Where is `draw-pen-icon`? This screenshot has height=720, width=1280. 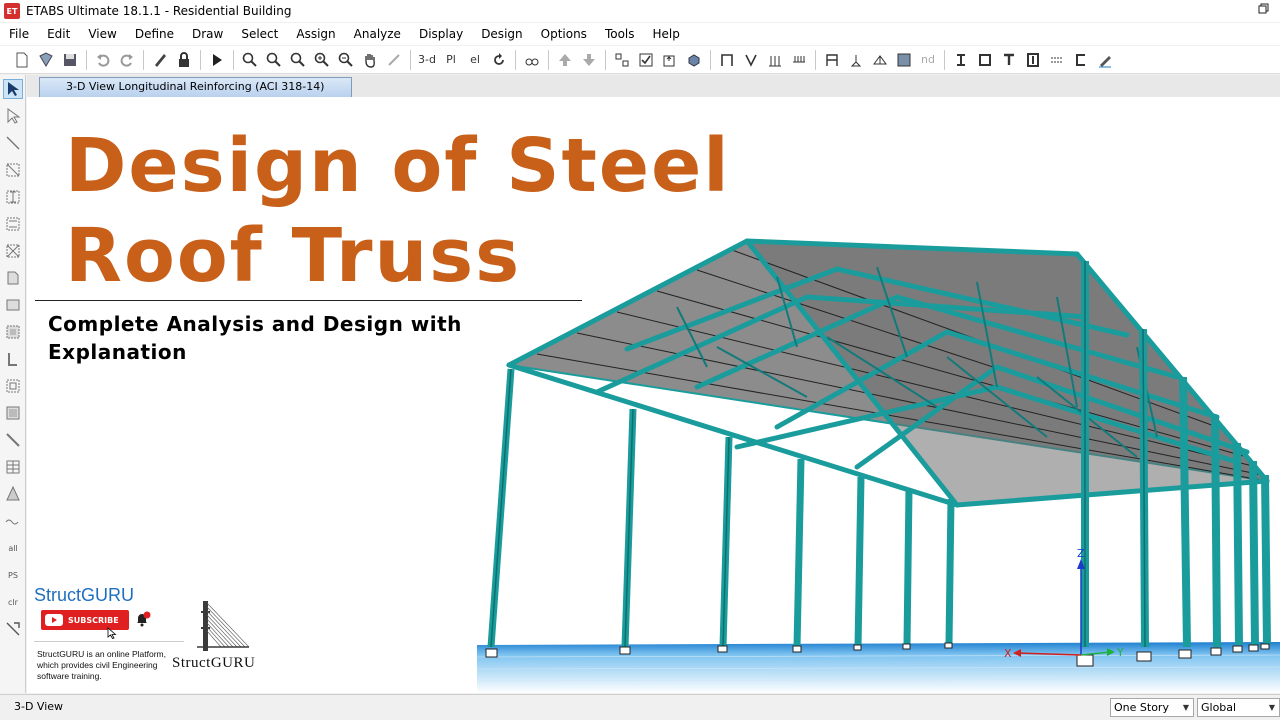
draw-pen-icon is located at coordinates (1105, 60).